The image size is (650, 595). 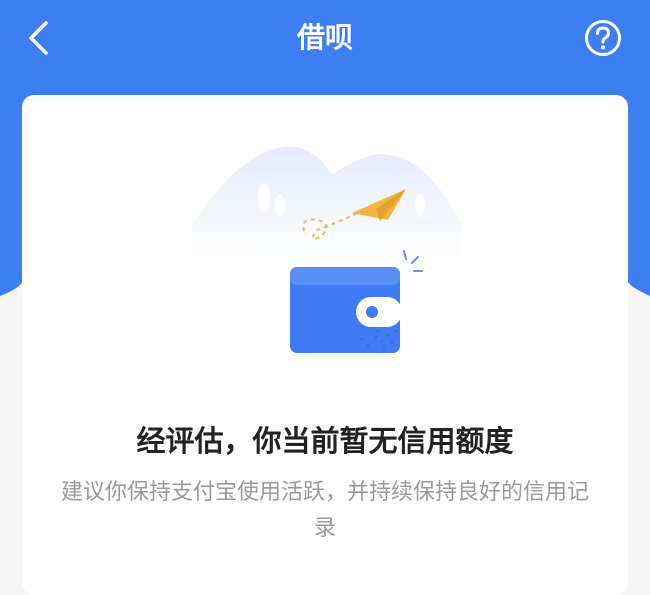 I want to click on chevron-left-icon, so click(x=38, y=38).